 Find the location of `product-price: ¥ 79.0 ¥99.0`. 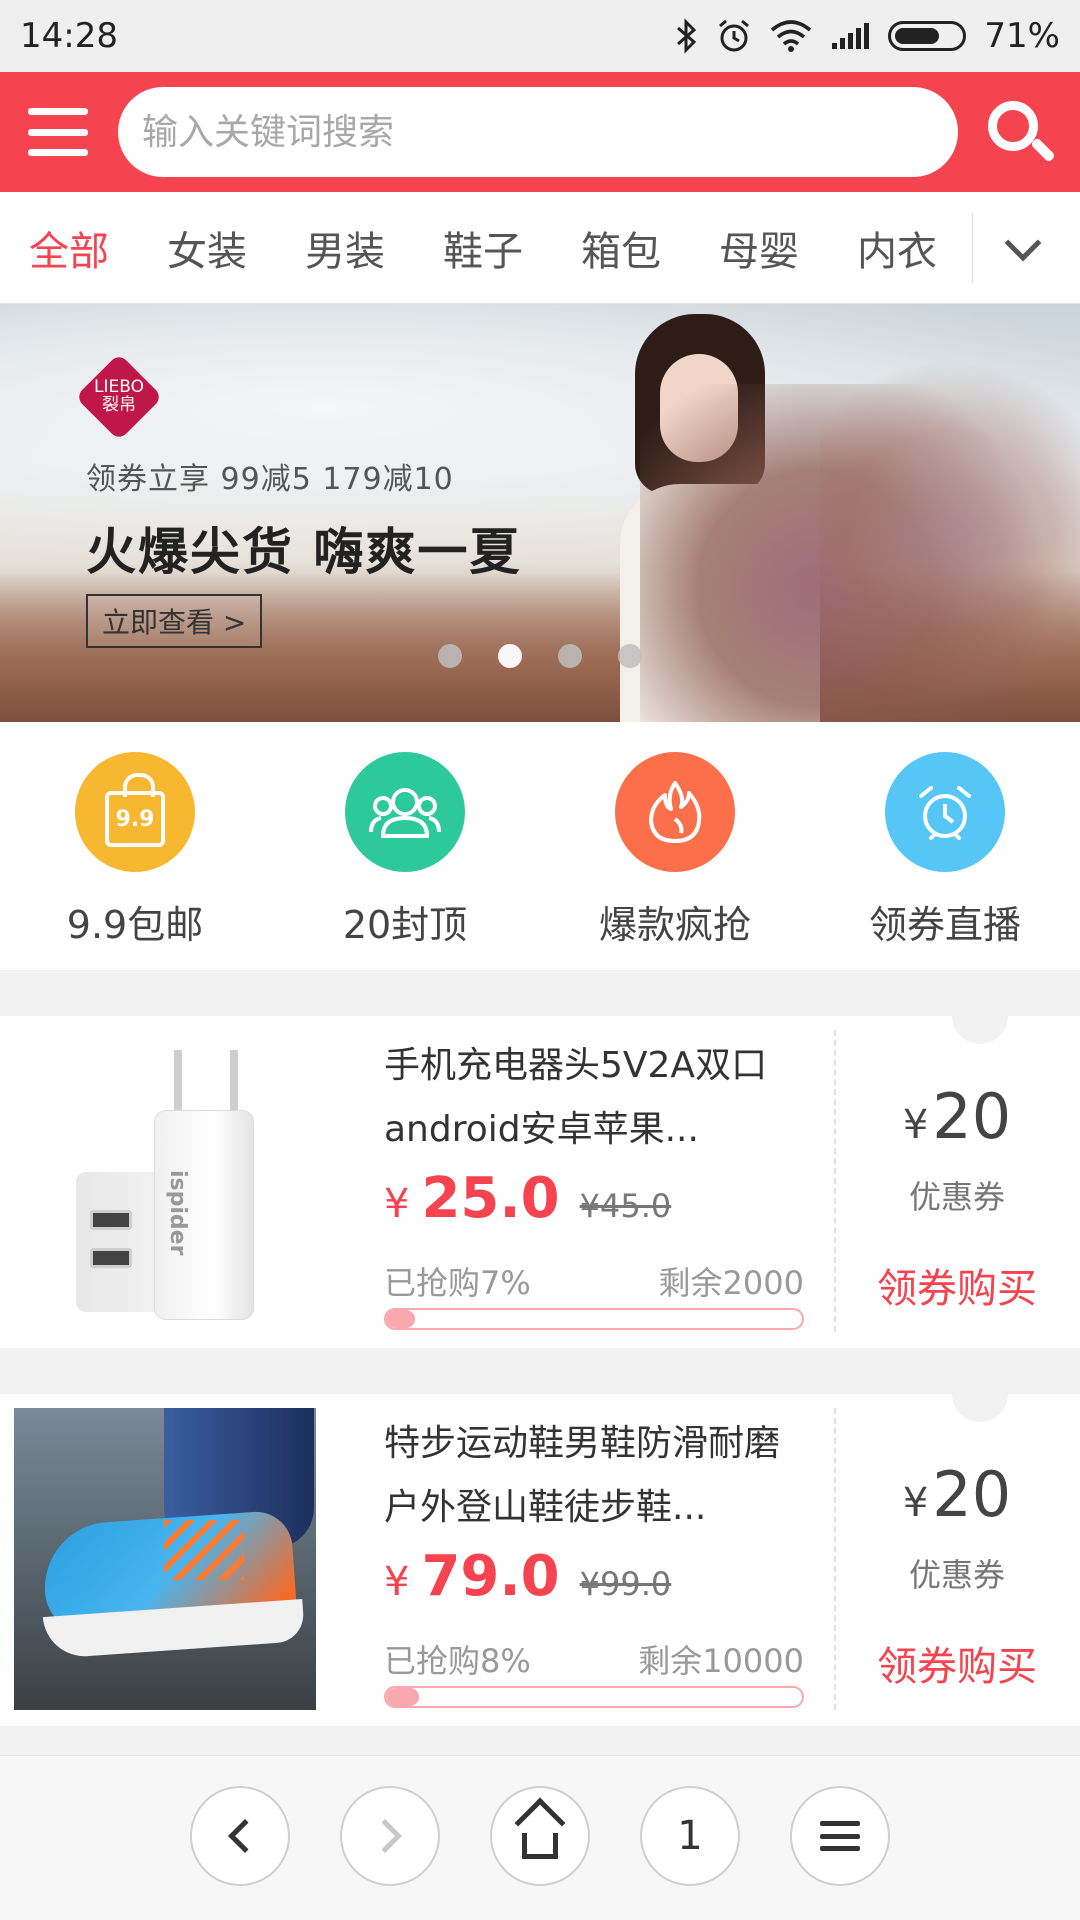

product-price: ¥ 79.0 ¥99.0 is located at coordinates (528, 1576).